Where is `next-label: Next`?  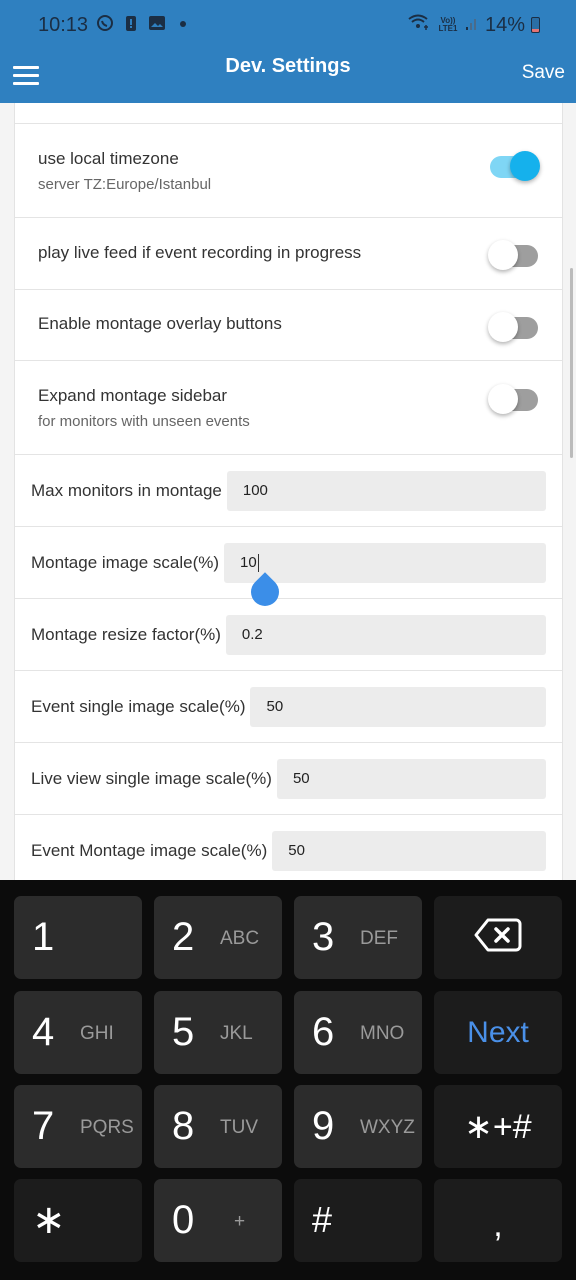
next-label: Next is located at coordinates (498, 1032).